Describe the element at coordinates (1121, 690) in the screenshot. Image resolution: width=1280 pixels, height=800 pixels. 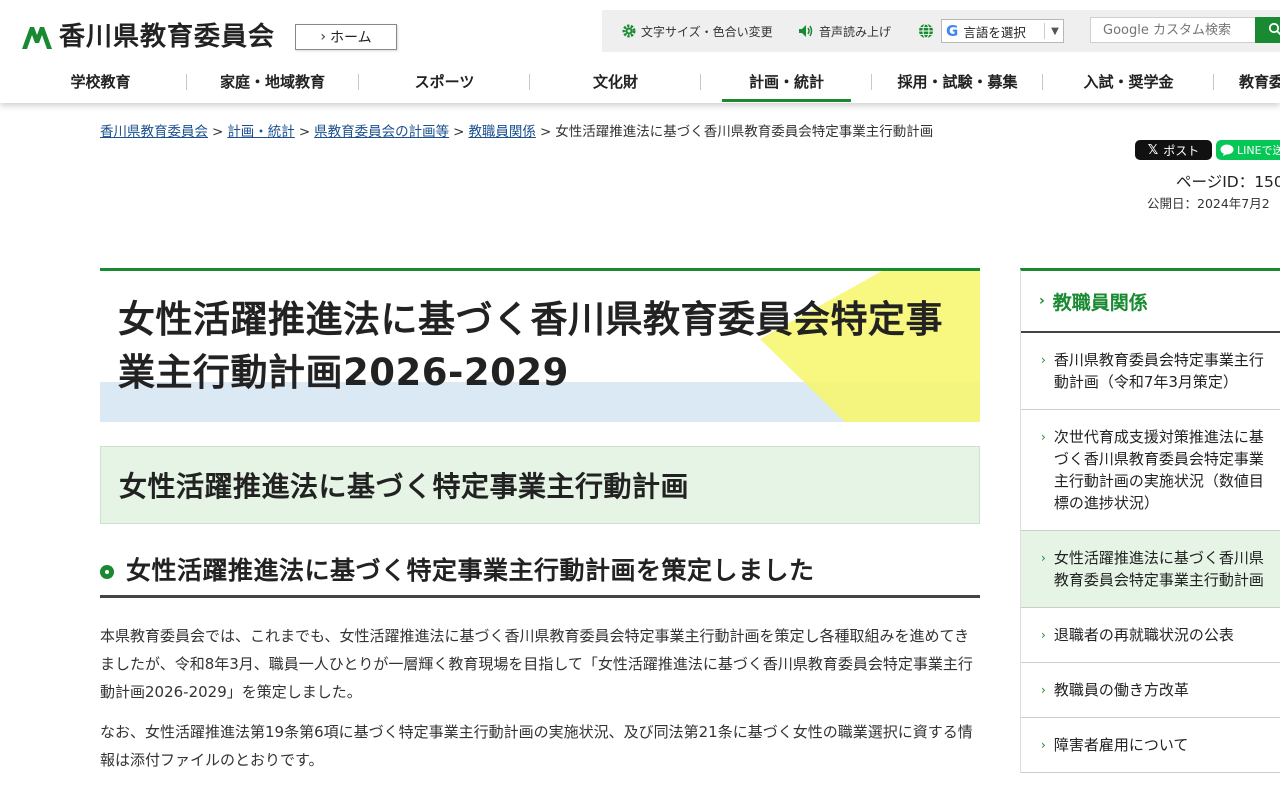
I see `side-nav-item-label: 教職員の働き方改革` at that location.